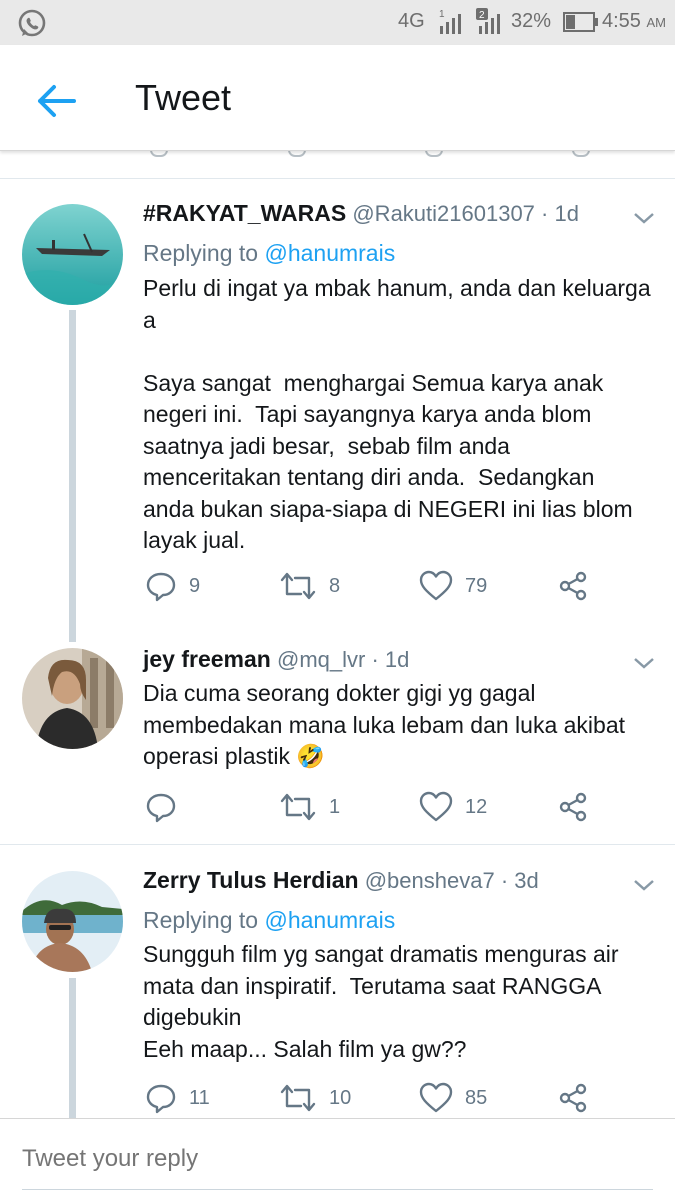 The height and width of the screenshot is (1200, 675). What do you see at coordinates (450, 21) in the screenshot?
I see `signal-sim1-icon: 1` at bounding box center [450, 21].